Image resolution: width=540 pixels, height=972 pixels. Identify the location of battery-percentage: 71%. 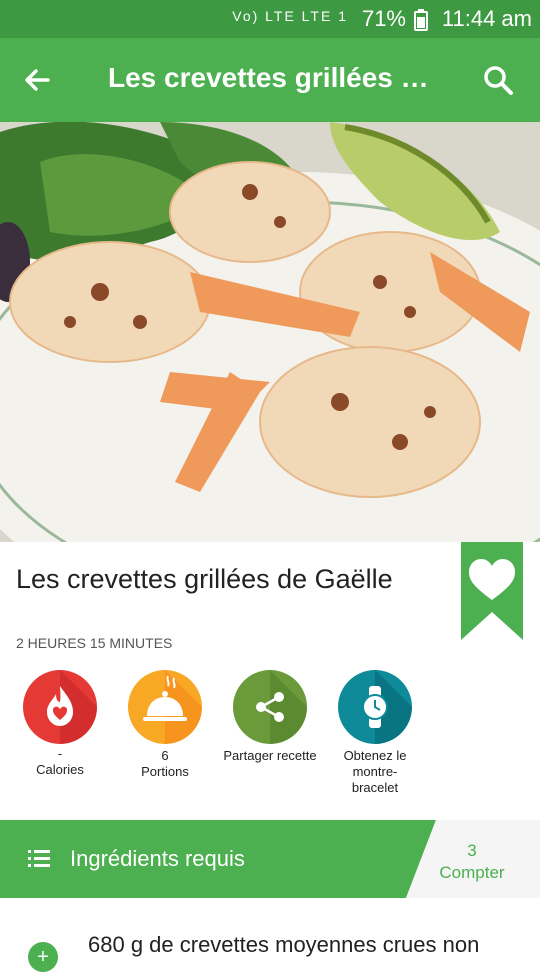
(383, 18).